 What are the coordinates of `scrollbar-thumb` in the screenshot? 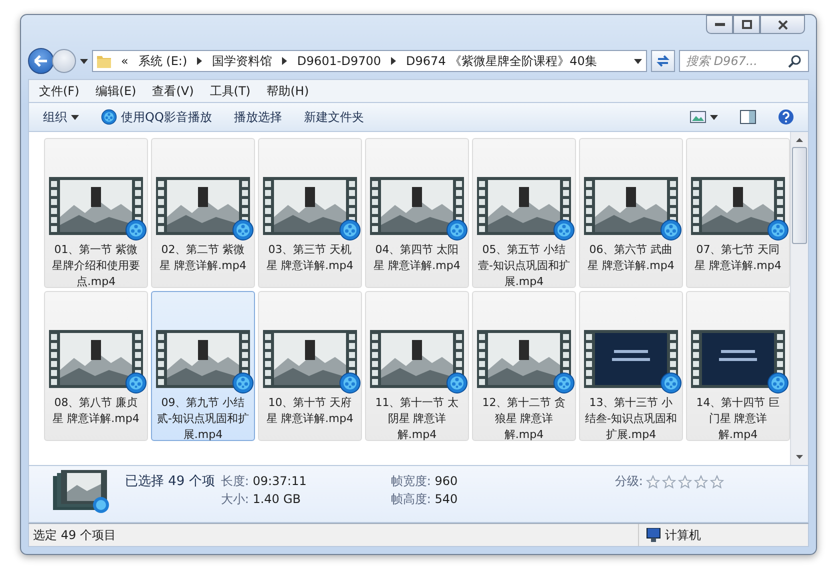 It's located at (799, 195).